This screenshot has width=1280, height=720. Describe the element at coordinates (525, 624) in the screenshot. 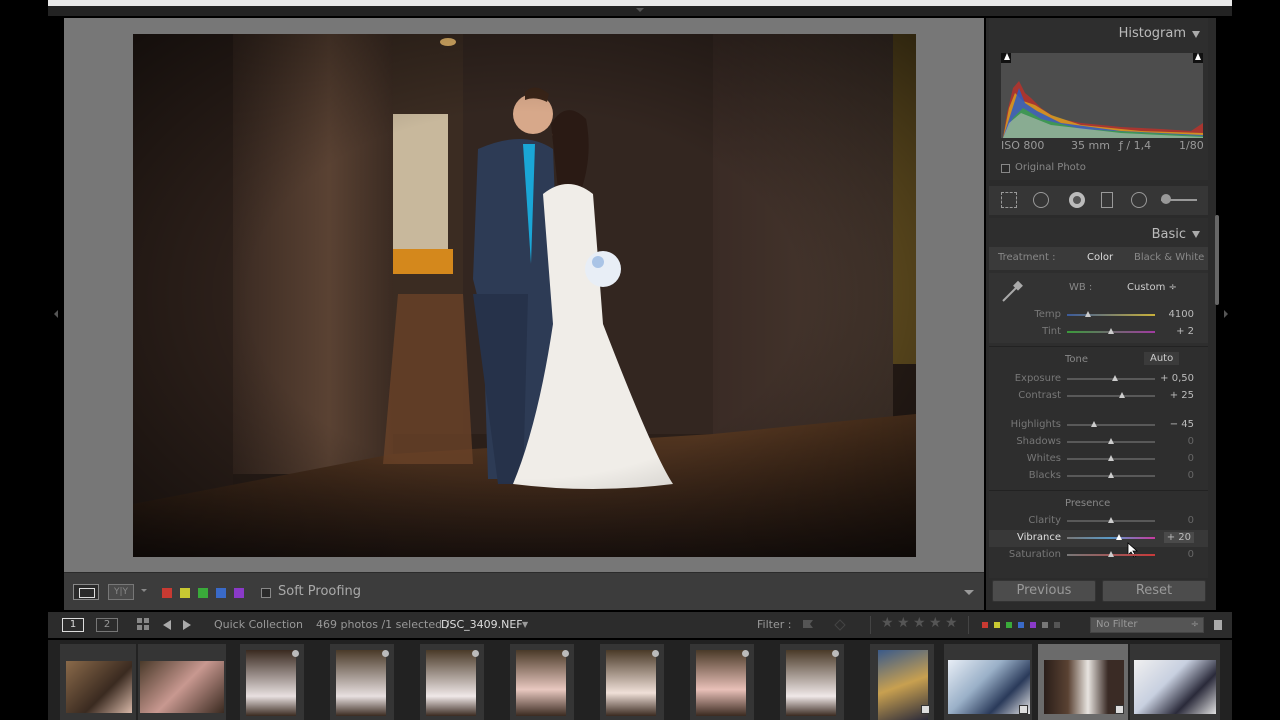

I see `filename-dropdown-icon: ▼` at that location.